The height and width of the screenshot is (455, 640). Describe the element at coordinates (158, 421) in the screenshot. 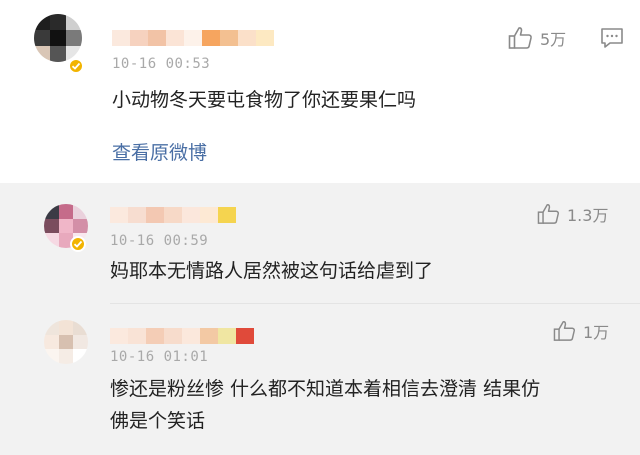

I see `reply-text-line-2: 佛是个笑话` at that location.